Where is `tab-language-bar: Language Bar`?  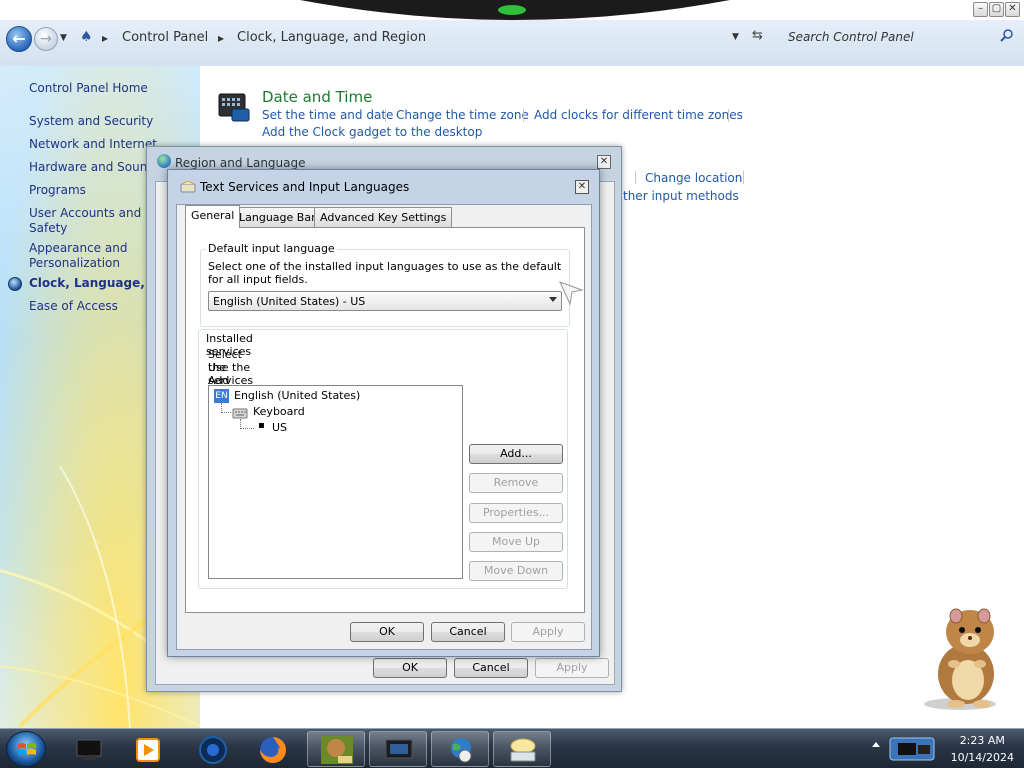 tab-language-bar: Language Bar is located at coordinates (277, 217).